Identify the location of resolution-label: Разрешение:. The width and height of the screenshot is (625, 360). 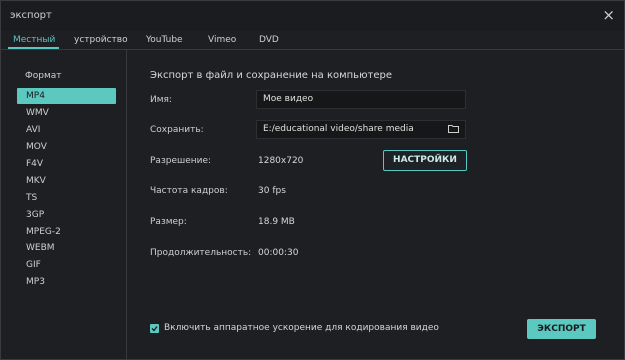
(181, 161).